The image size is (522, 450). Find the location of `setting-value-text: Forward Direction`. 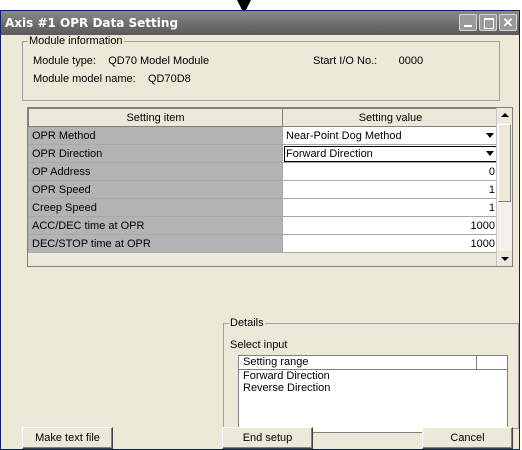

setting-value-text: Forward Direction is located at coordinates (329, 153).